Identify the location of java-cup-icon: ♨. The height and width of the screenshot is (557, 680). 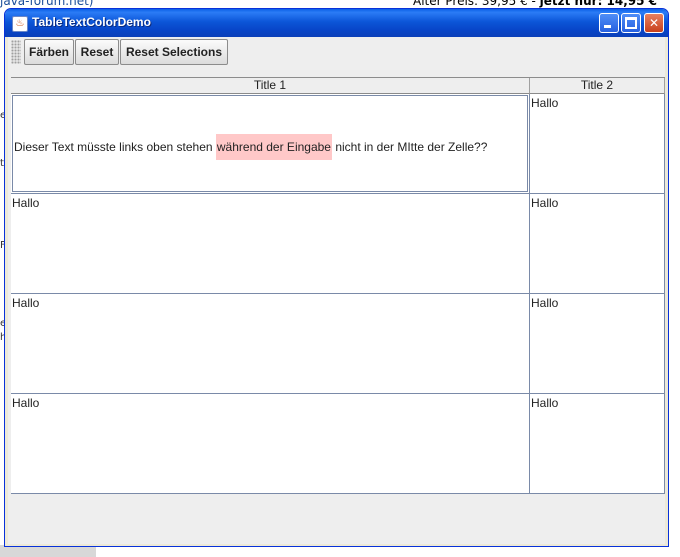
(20, 24).